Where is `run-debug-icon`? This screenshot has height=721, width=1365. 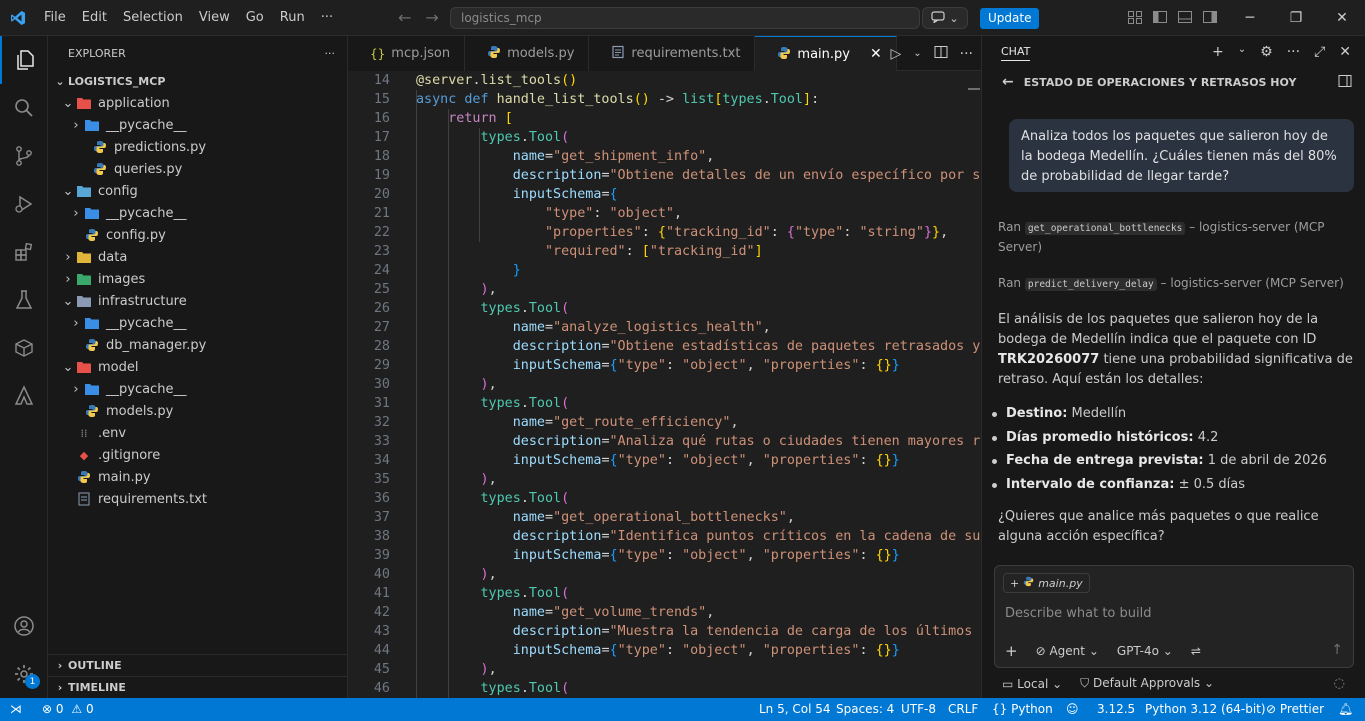
run-debug-icon is located at coordinates (24, 204).